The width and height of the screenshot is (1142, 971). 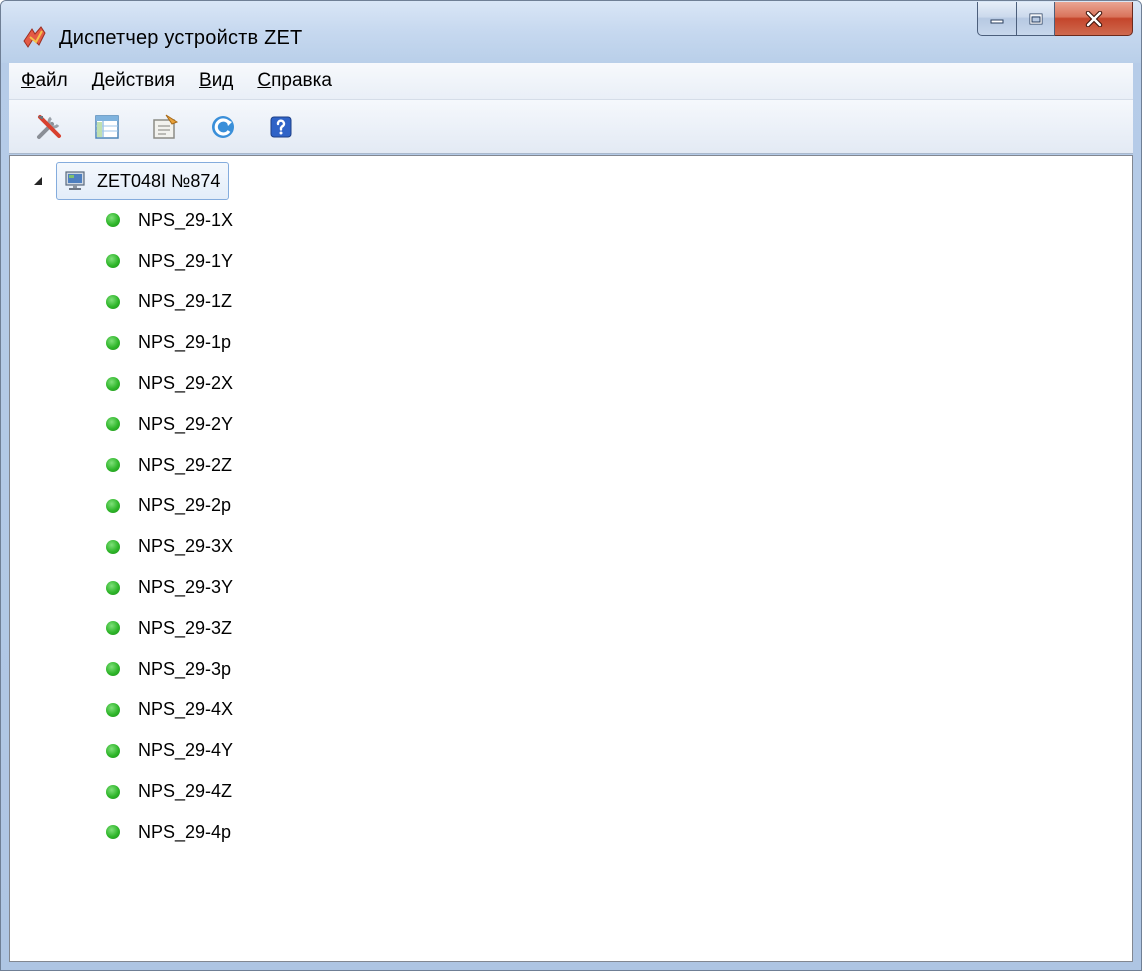 I want to click on channel-label: NPS_29-4X, so click(x=186, y=709).